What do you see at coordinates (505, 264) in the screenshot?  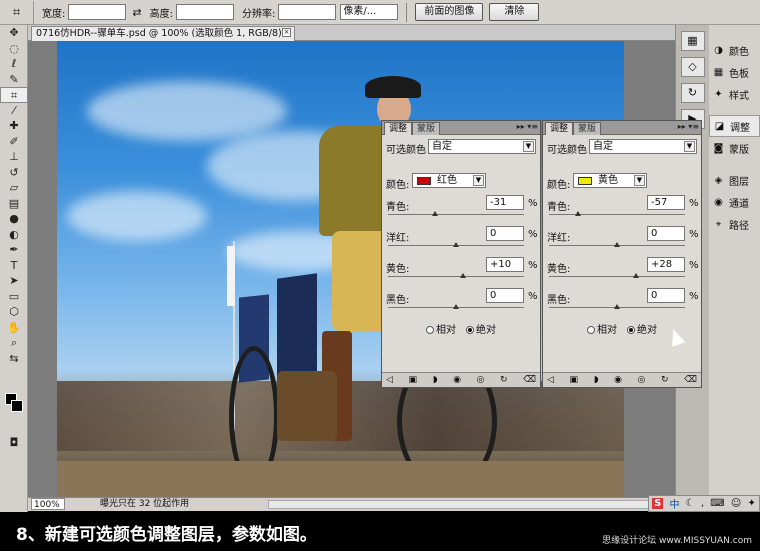 I see `slider-value-input: +10` at bounding box center [505, 264].